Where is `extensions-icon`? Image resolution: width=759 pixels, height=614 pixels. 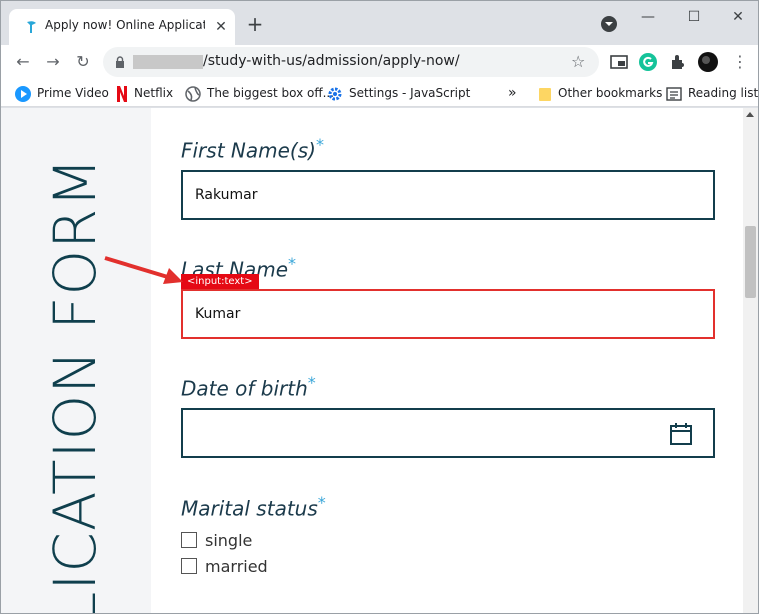 extensions-icon is located at coordinates (678, 62).